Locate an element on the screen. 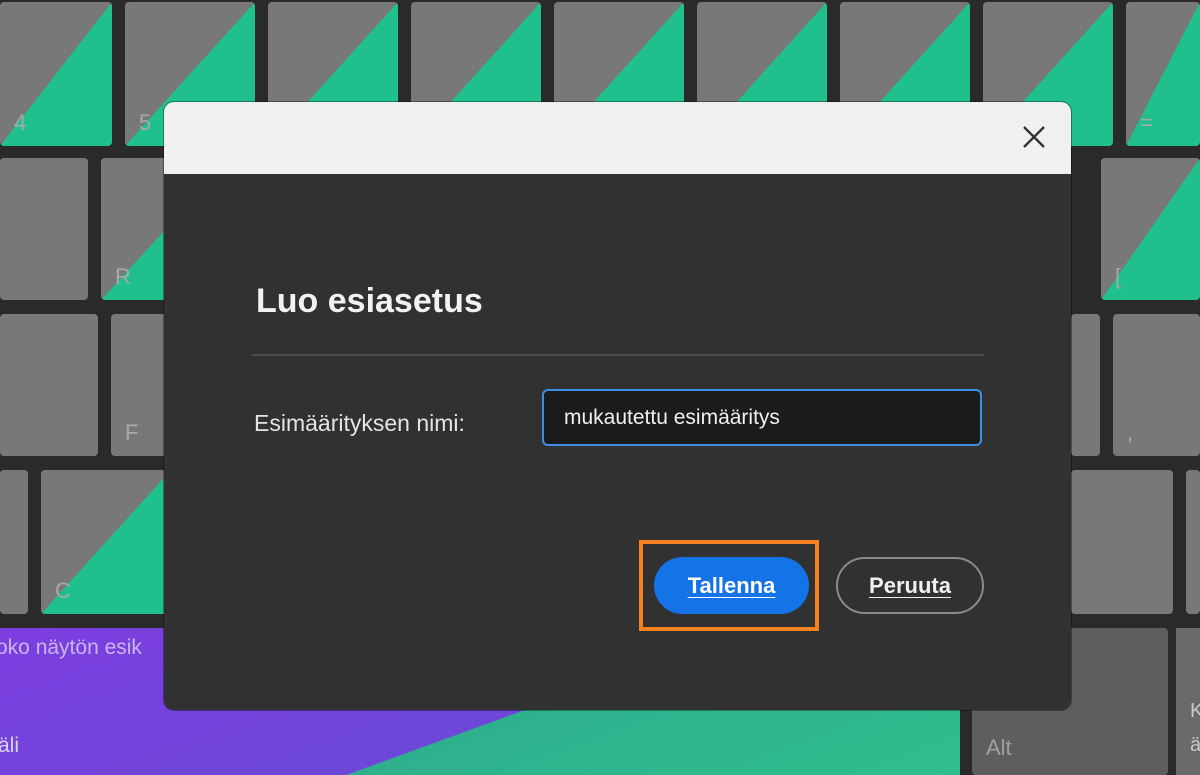 The image size is (1200, 775). key-label: F is located at coordinates (132, 432).